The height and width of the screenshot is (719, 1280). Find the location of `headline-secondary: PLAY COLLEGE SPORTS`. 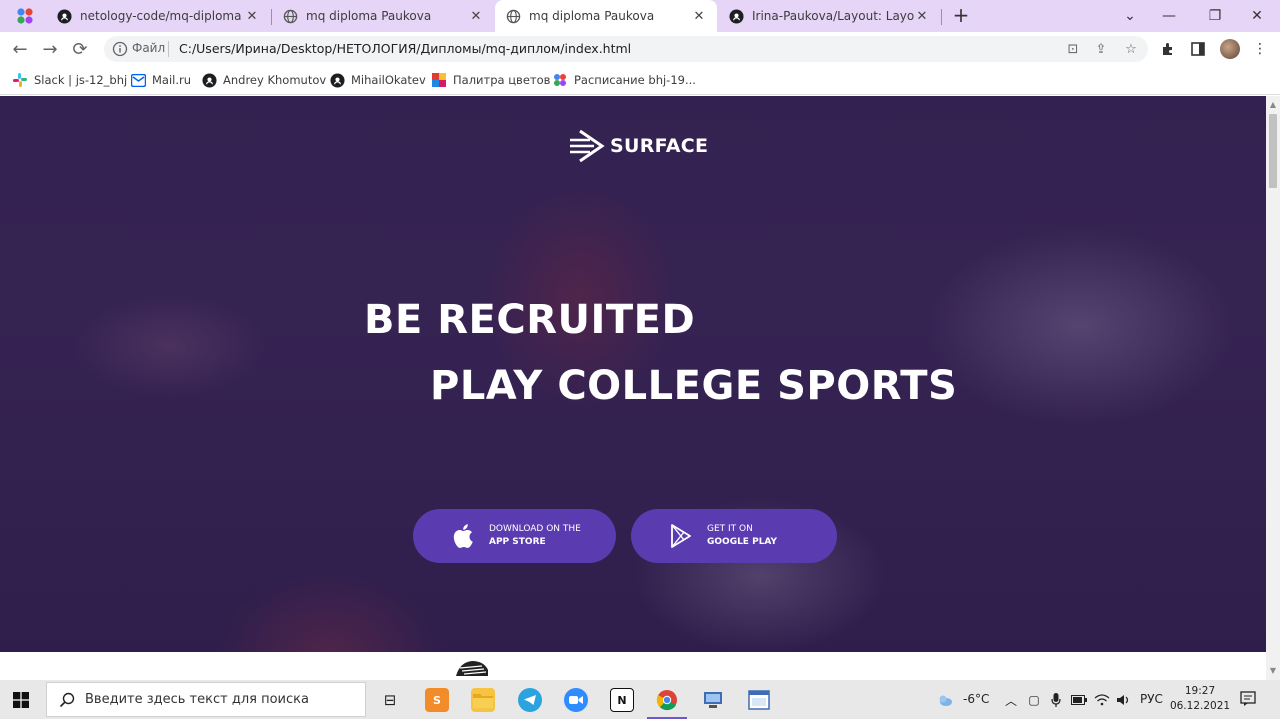

headline-secondary: PLAY COLLEGE SPORTS is located at coordinates (694, 386).